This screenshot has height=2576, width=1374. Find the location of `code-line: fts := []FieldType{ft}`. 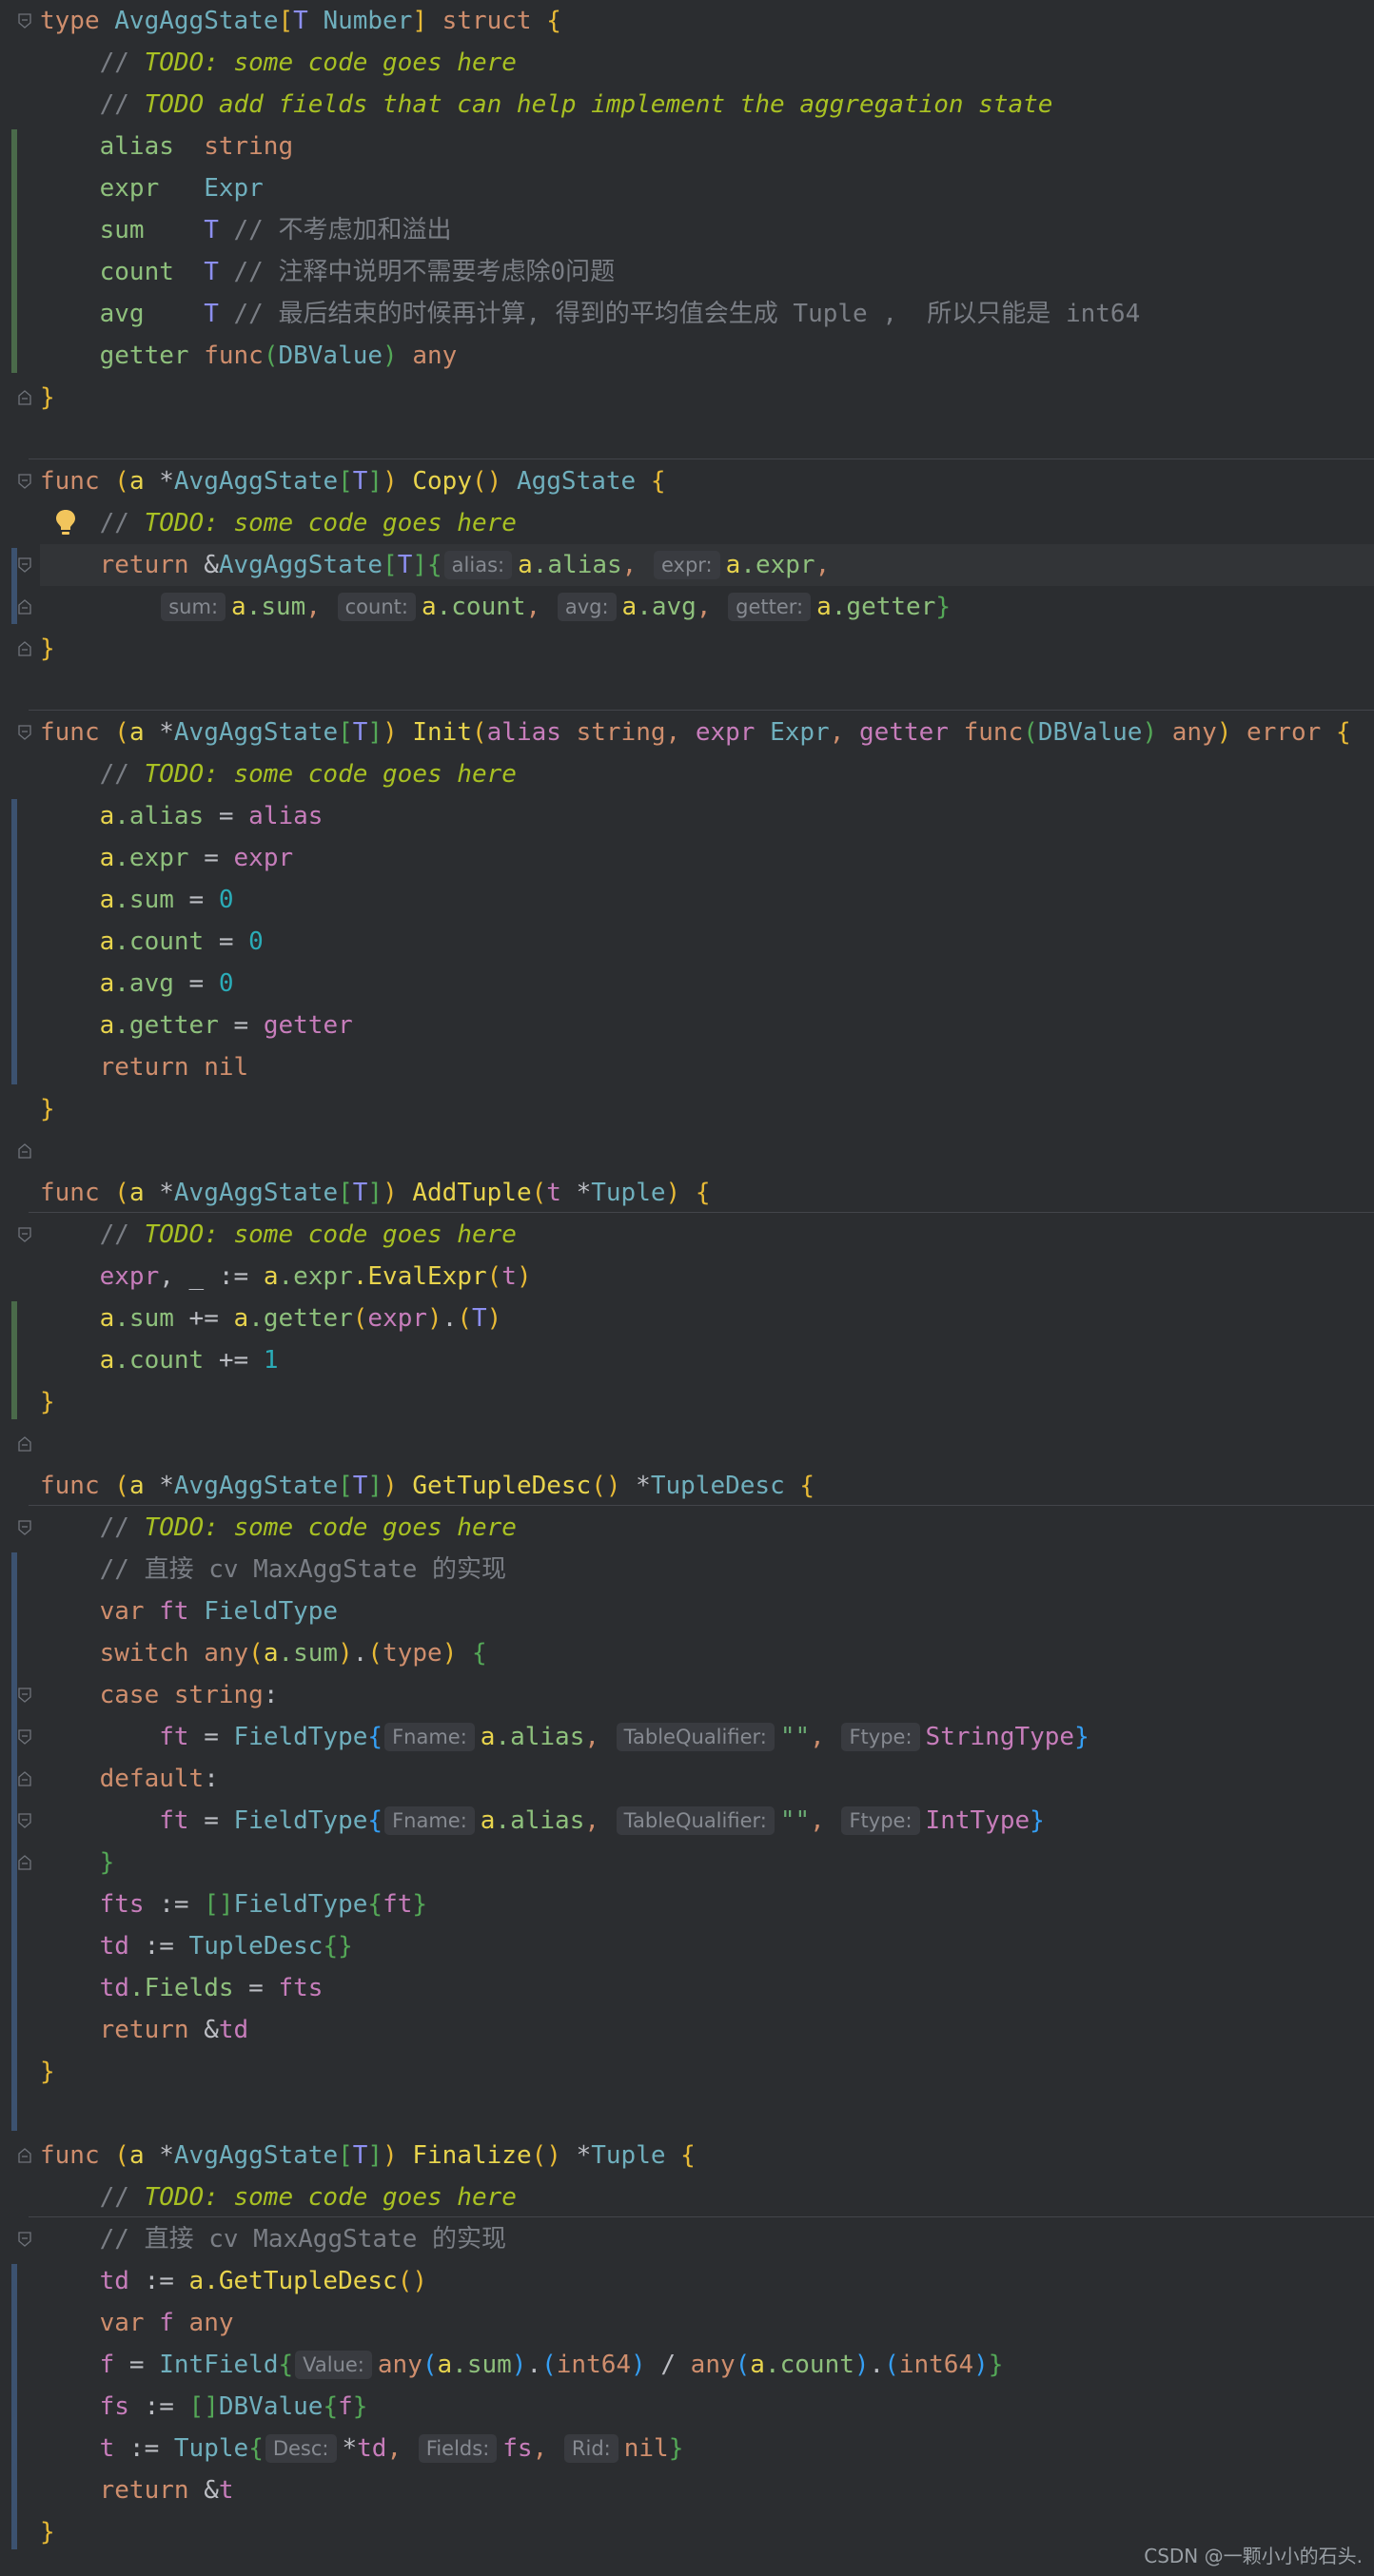

code-line: fts := []FieldType{ft} is located at coordinates (707, 1904).